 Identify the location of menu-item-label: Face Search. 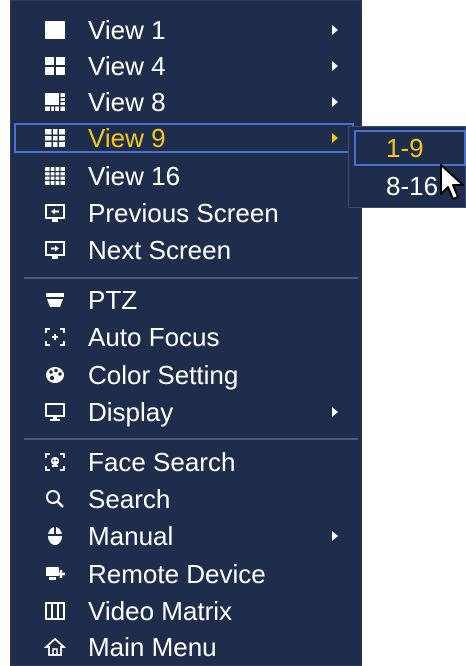
(162, 462).